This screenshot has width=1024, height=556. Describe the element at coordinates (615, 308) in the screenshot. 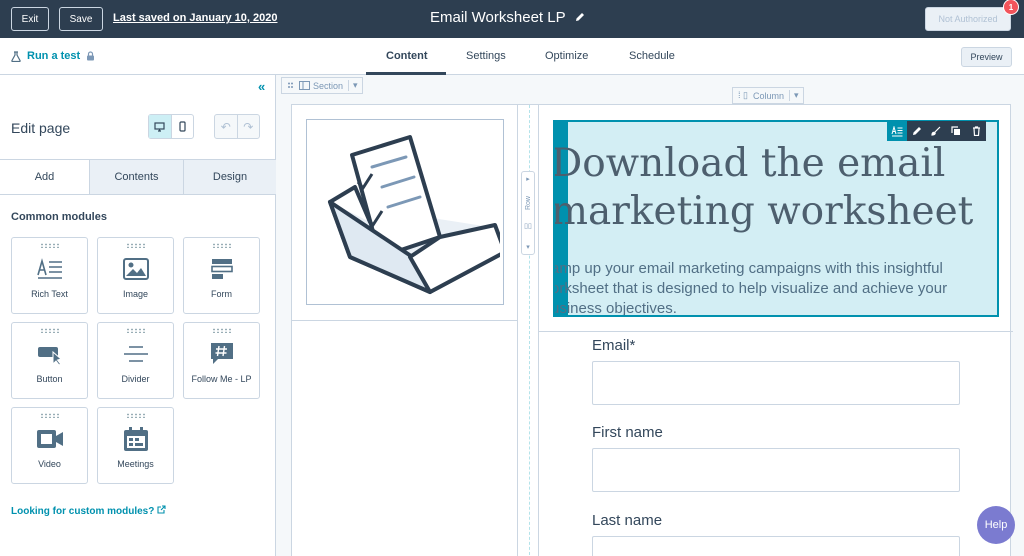

I see `hero-text-line-3: usiness objectives.` at that location.